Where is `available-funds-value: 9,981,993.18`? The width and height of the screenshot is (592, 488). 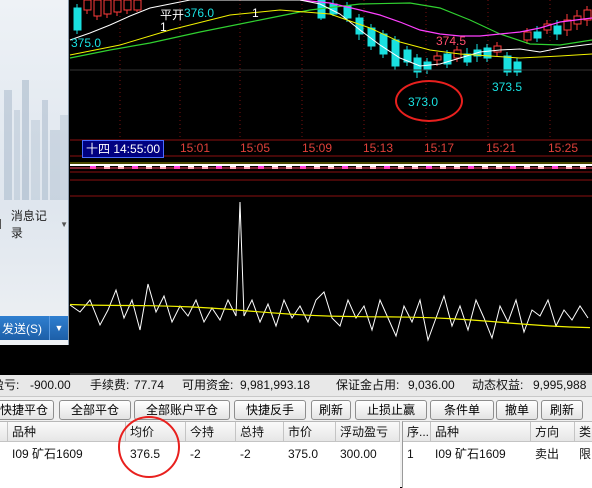 available-funds-value: 9,981,993.18 is located at coordinates (275, 385).